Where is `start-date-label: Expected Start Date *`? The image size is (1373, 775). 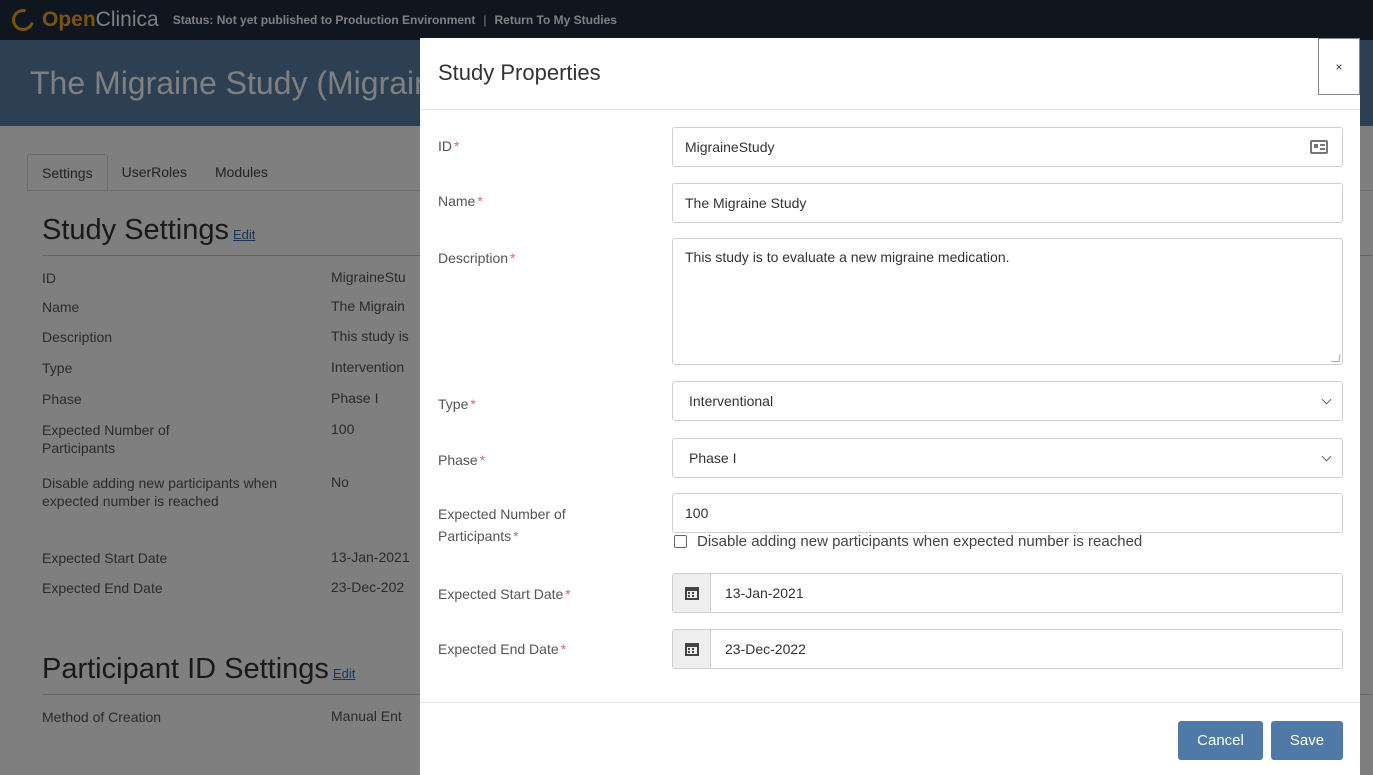 start-date-label: Expected Start Date * is located at coordinates (504, 594).